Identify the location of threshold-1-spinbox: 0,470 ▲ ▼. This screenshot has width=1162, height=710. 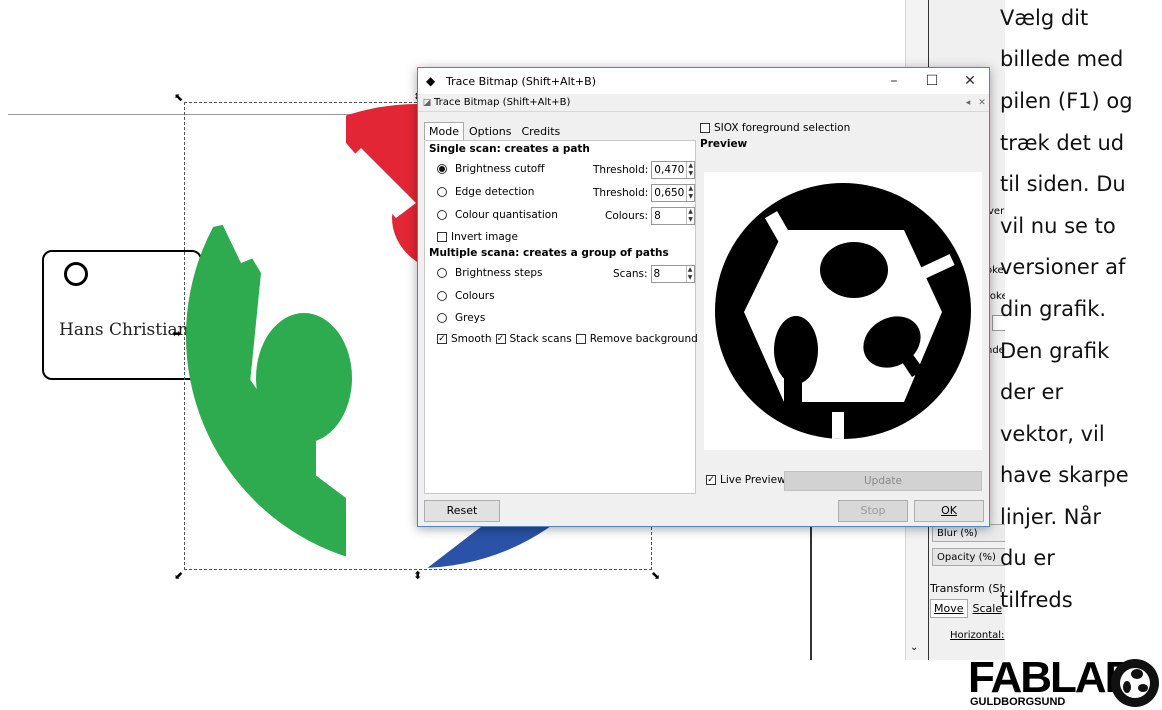
(673, 170).